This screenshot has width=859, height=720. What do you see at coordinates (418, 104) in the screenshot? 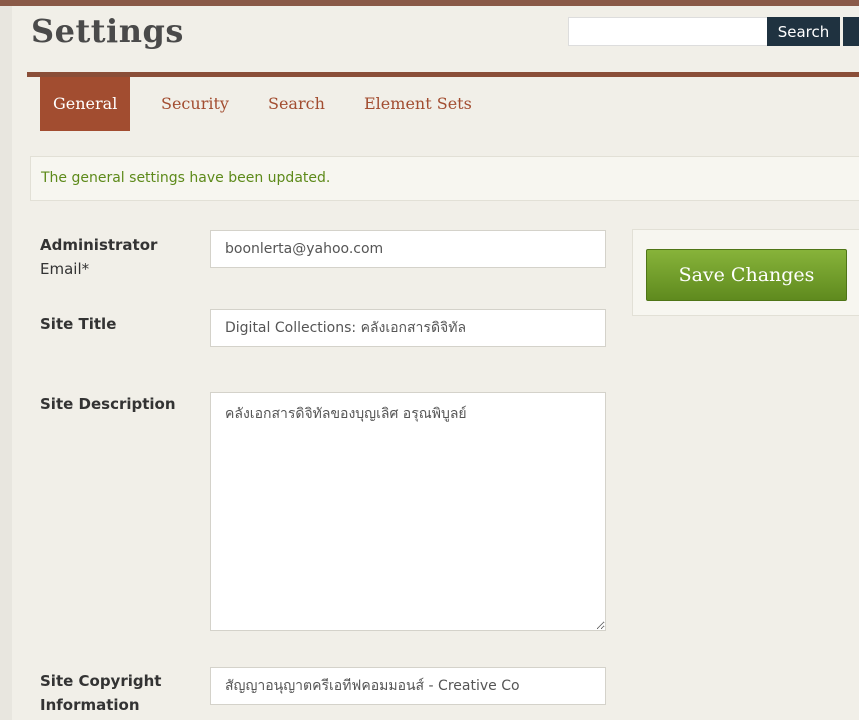
I see `tab-element-sets: Element Sets` at bounding box center [418, 104].